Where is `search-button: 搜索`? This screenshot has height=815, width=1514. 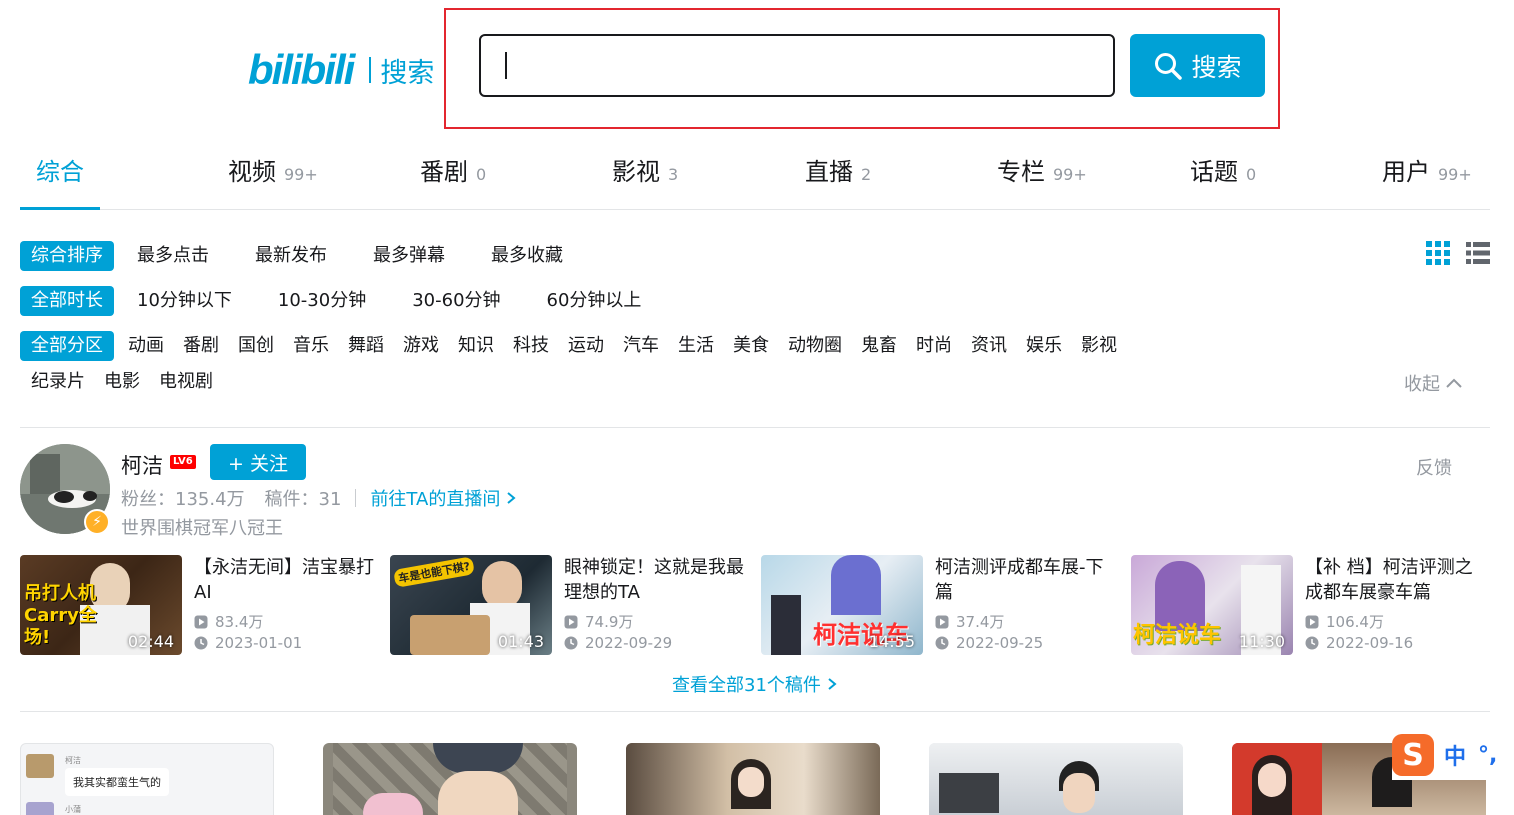 search-button: 搜索 is located at coordinates (1197, 65).